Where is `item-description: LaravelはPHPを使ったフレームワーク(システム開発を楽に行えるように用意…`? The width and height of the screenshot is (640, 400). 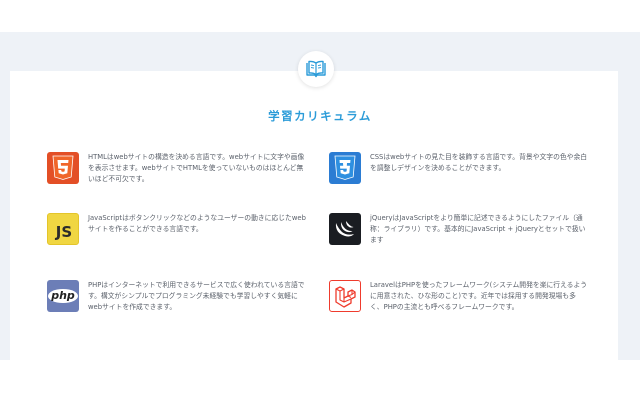
item-description: LaravelはPHPを使ったフレームワーク(システム開発を楽に行えるように用意… is located at coordinates (479, 296).